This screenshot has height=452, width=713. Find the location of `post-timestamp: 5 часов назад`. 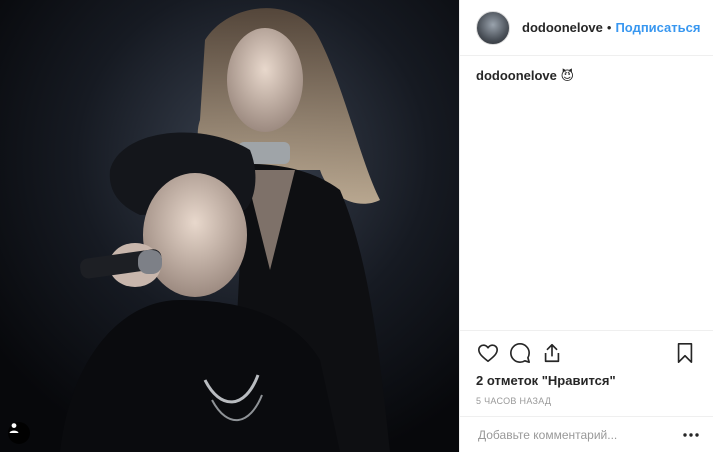

post-timestamp: 5 часов назад is located at coordinates (586, 402).